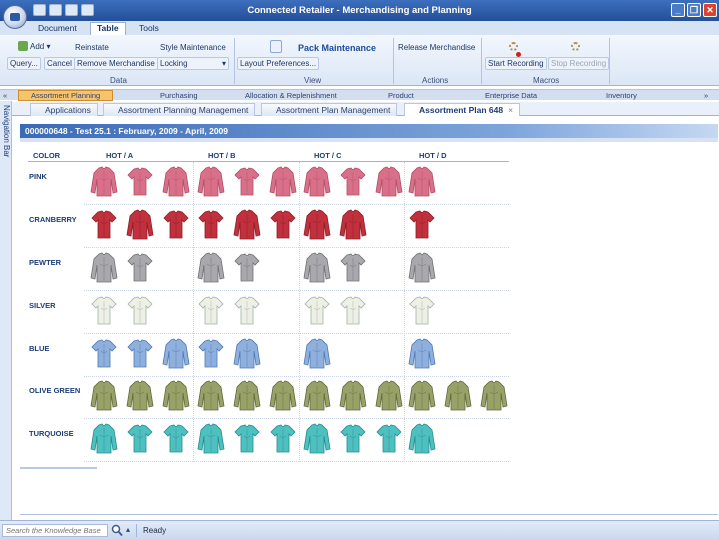 The height and width of the screenshot is (540, 719). What do you see at coordinates (462, 109) in the screenshot?
I see `tab-assortment-plan-648: Assortment Plan 648 ×` at bounding box center [462, 109].